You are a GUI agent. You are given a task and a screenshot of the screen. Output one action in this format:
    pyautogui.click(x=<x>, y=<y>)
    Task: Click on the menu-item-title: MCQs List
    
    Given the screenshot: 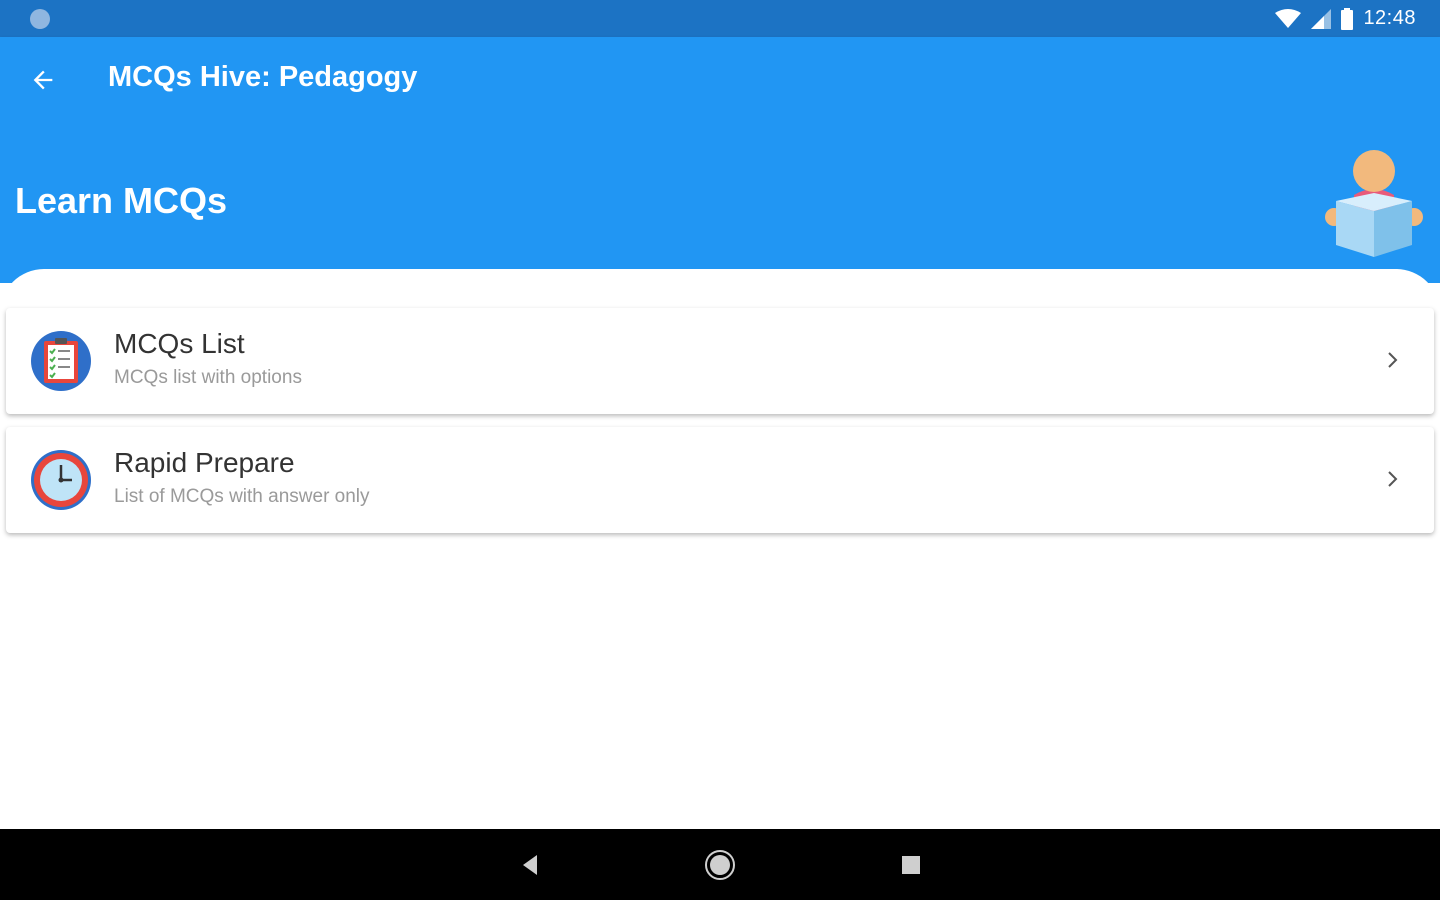 What is the action you would take?
    pyautogui.click(x=179, y=343)
    